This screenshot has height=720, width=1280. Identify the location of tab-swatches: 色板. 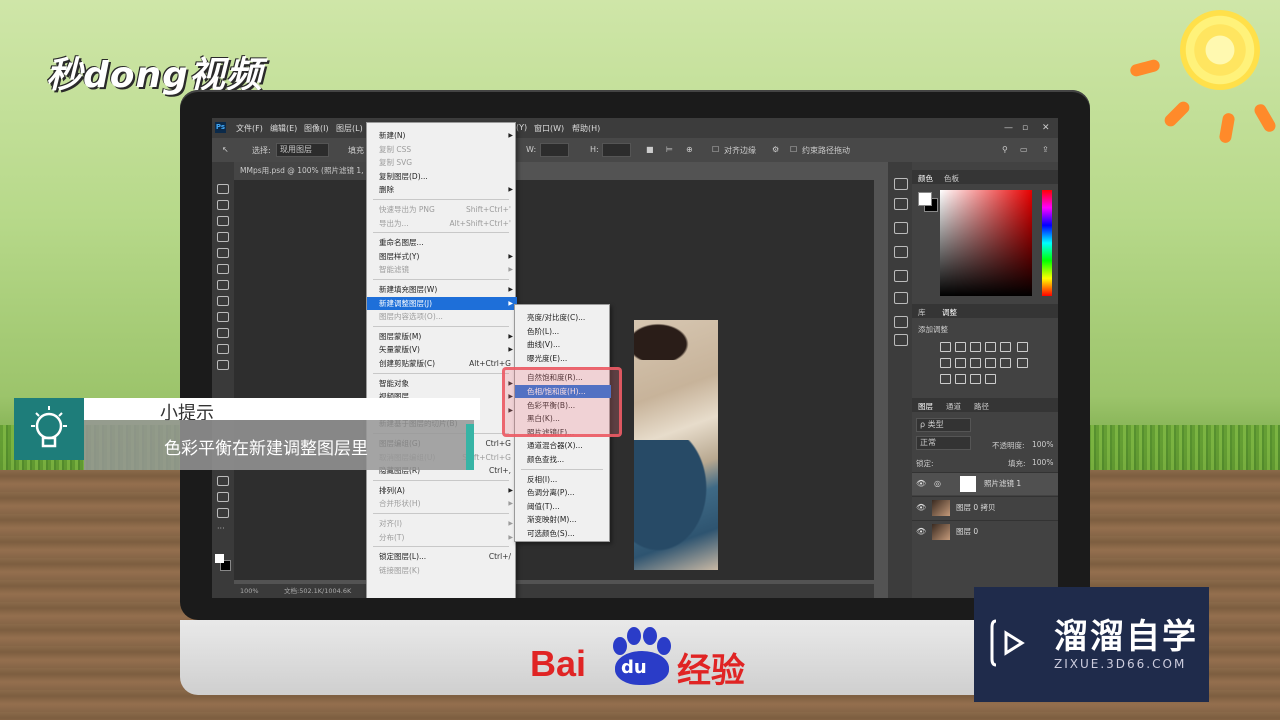
(951, 178).